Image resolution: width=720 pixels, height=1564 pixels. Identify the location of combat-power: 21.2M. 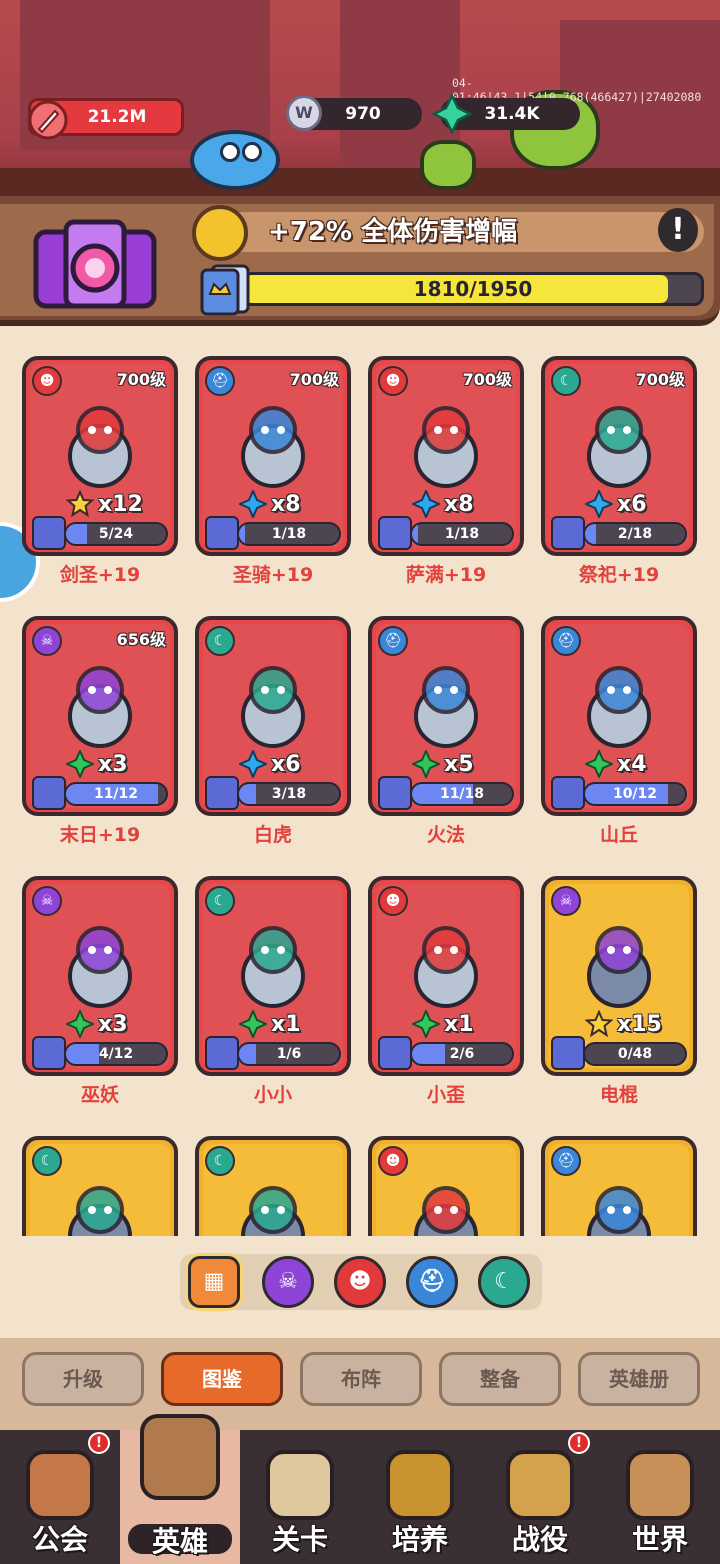
(106, 119).